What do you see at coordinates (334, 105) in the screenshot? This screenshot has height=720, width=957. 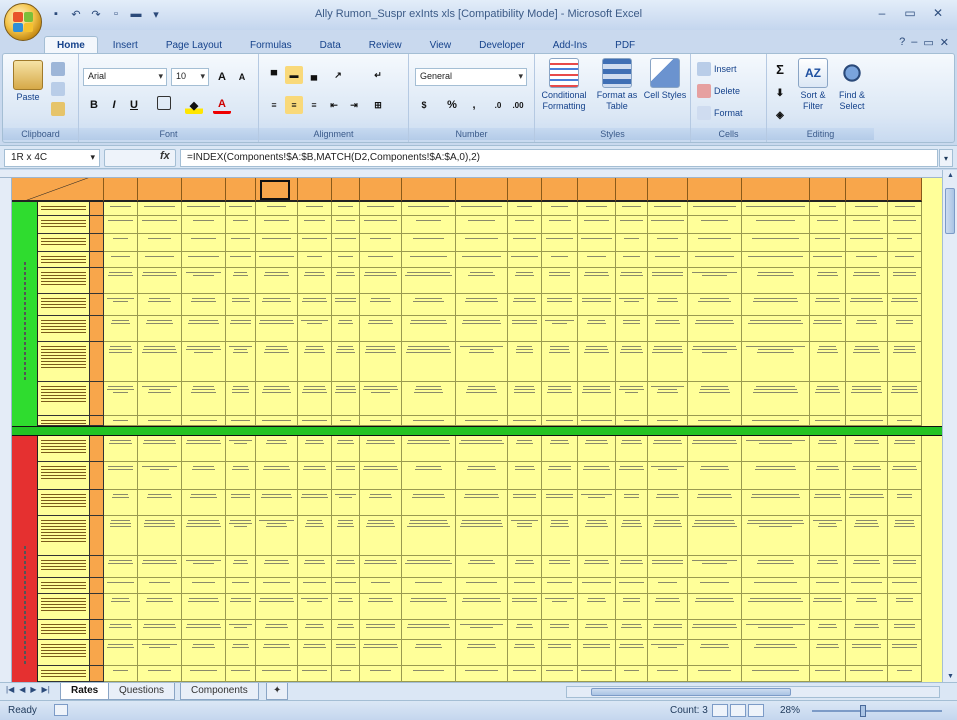 I see `decrease-indent-icon: ⇤` at bounding box center [334, 105].